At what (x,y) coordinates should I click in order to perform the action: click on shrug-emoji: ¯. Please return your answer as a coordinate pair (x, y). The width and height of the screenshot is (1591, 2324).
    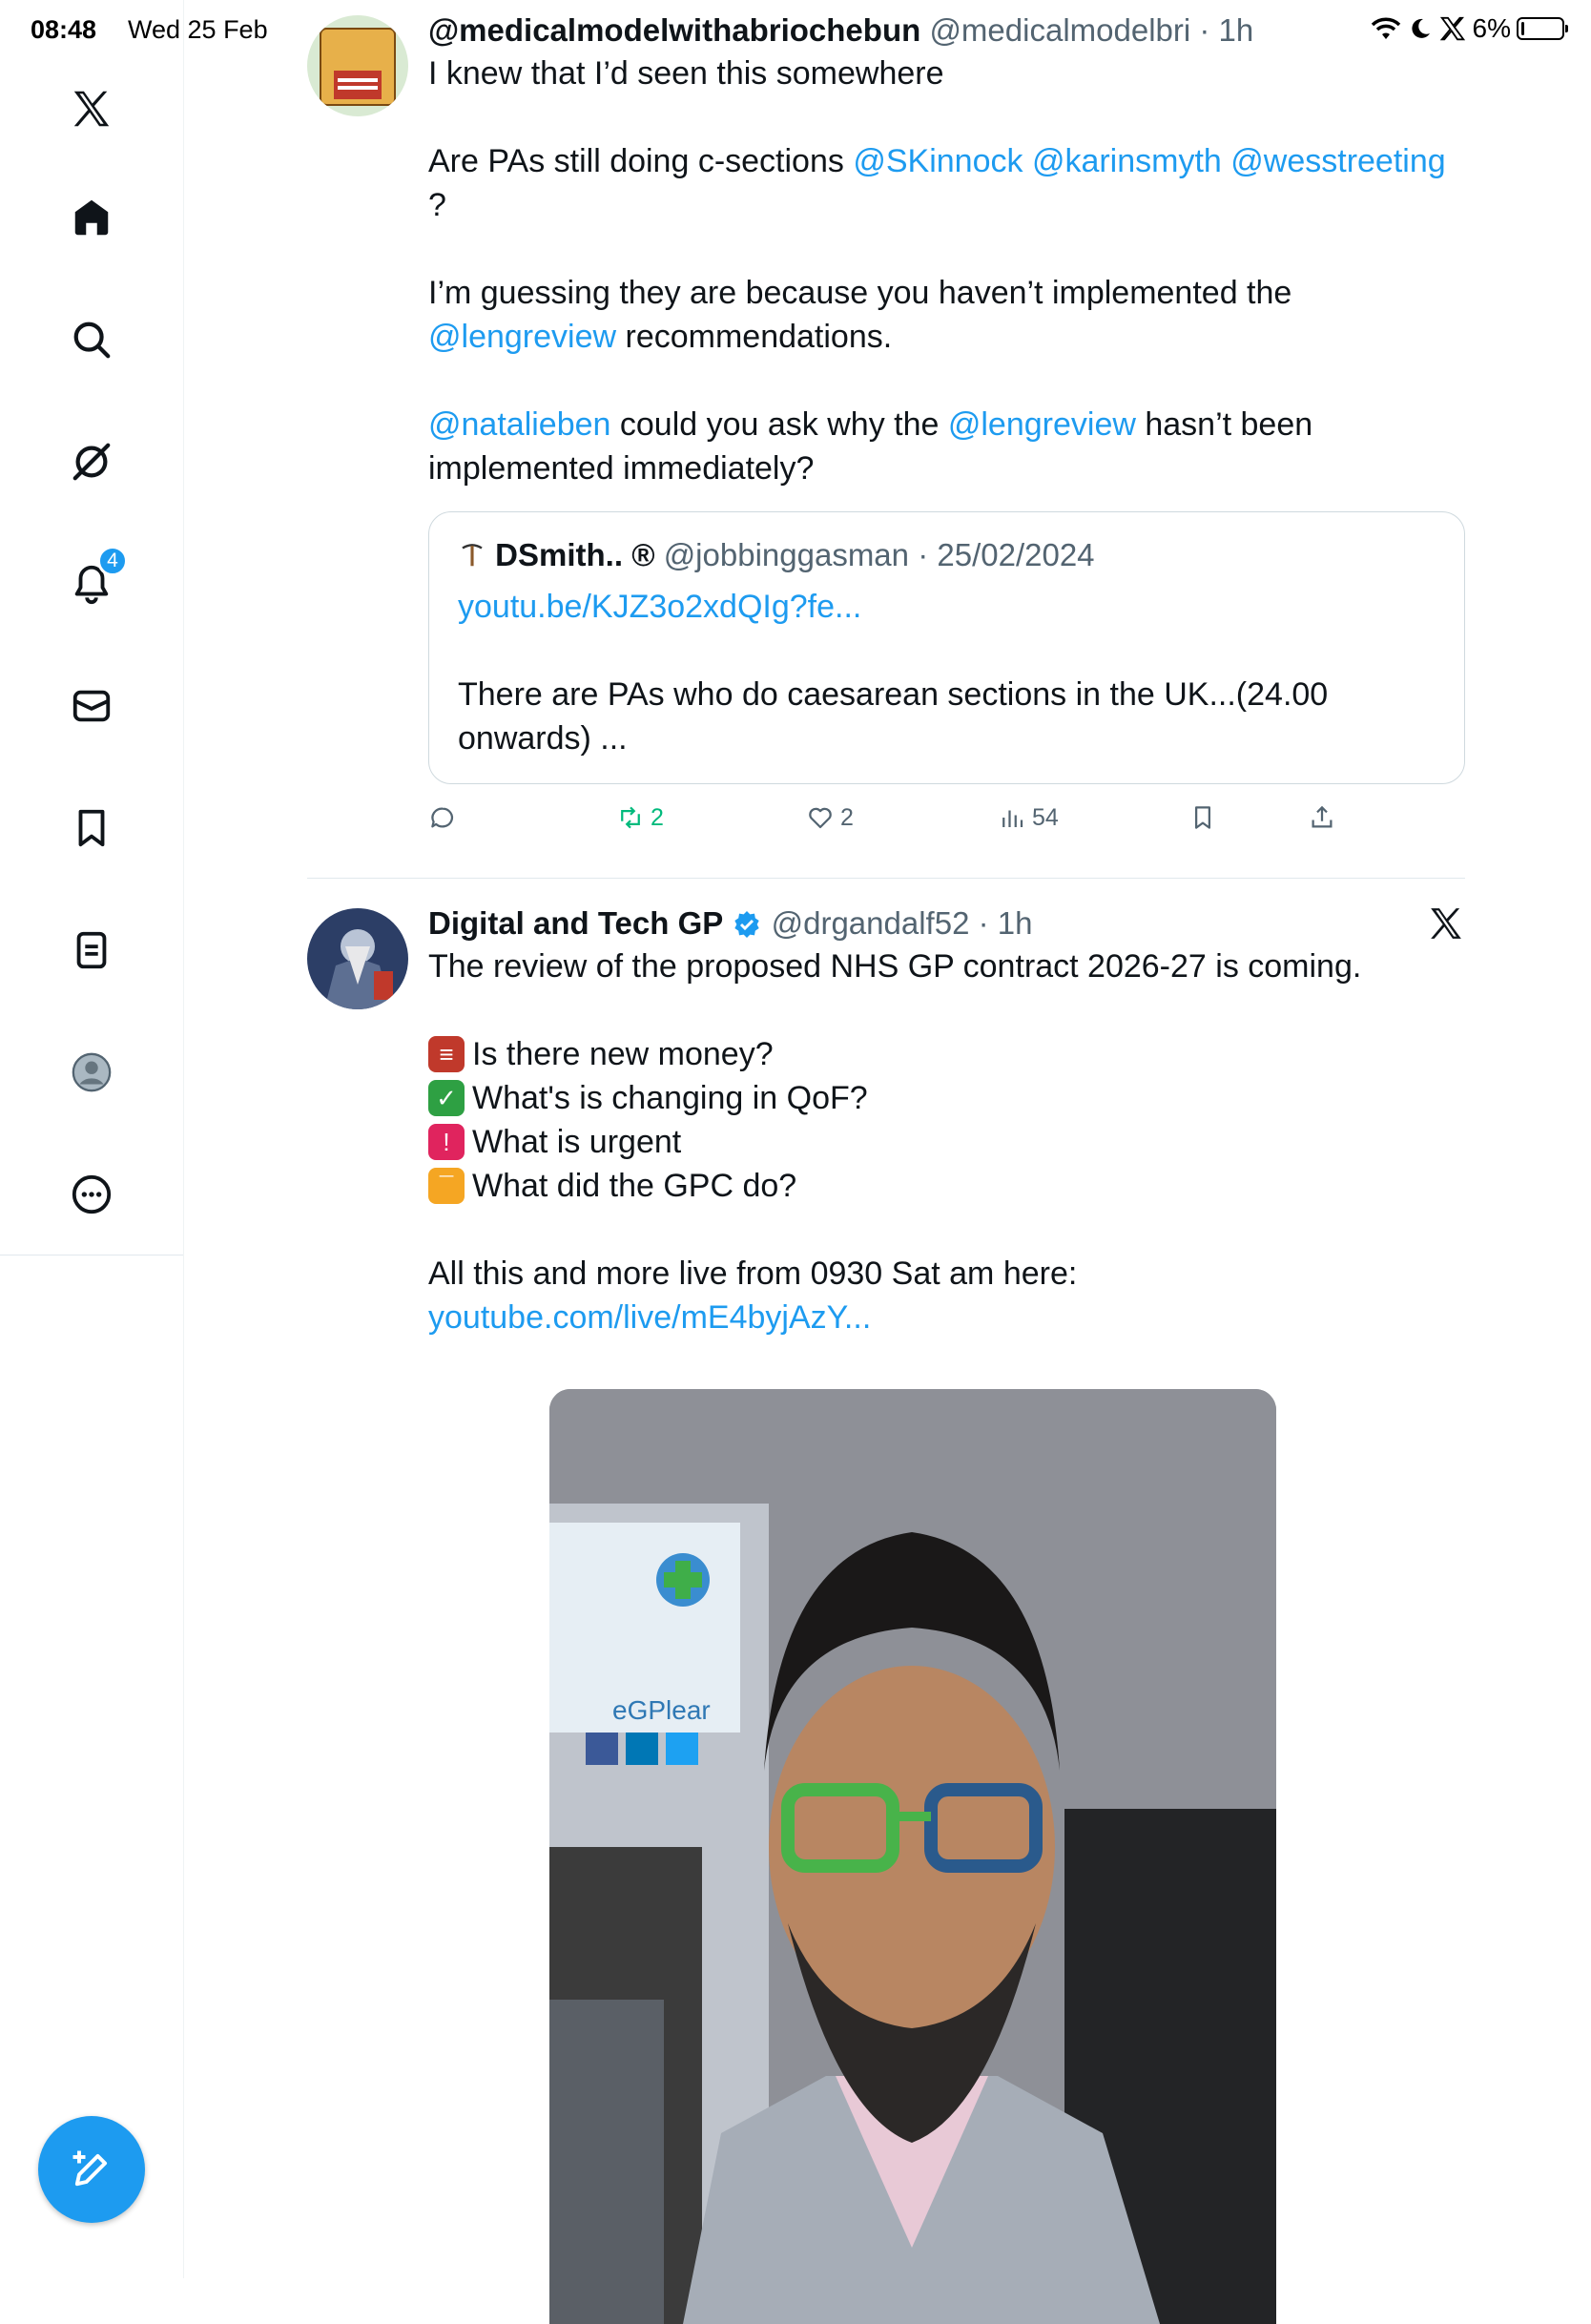
    Looking at the image, I should click on (446, 1186).